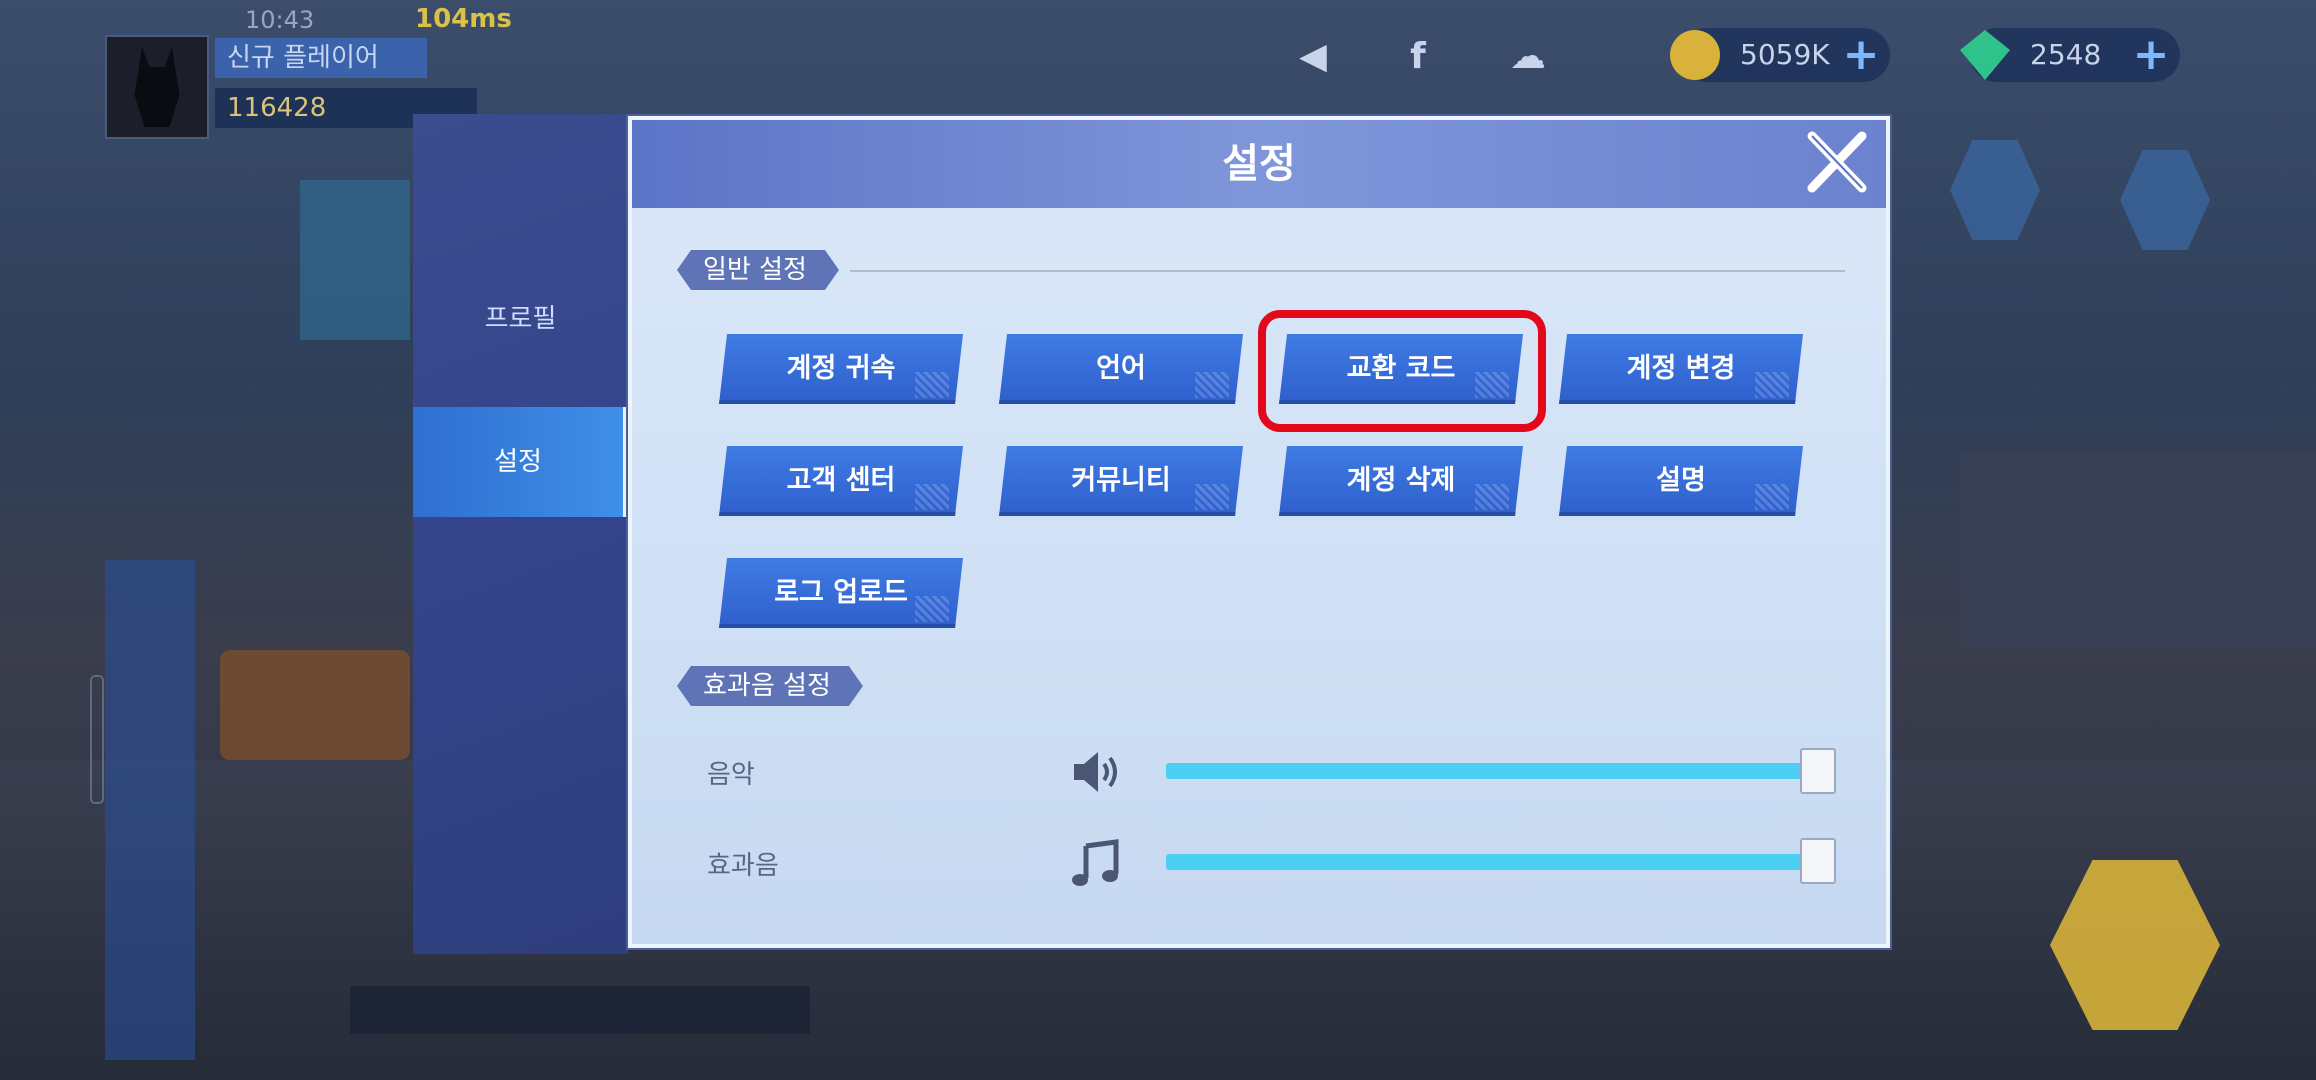  I want to click on speaker-icon, so click(1095, 772).